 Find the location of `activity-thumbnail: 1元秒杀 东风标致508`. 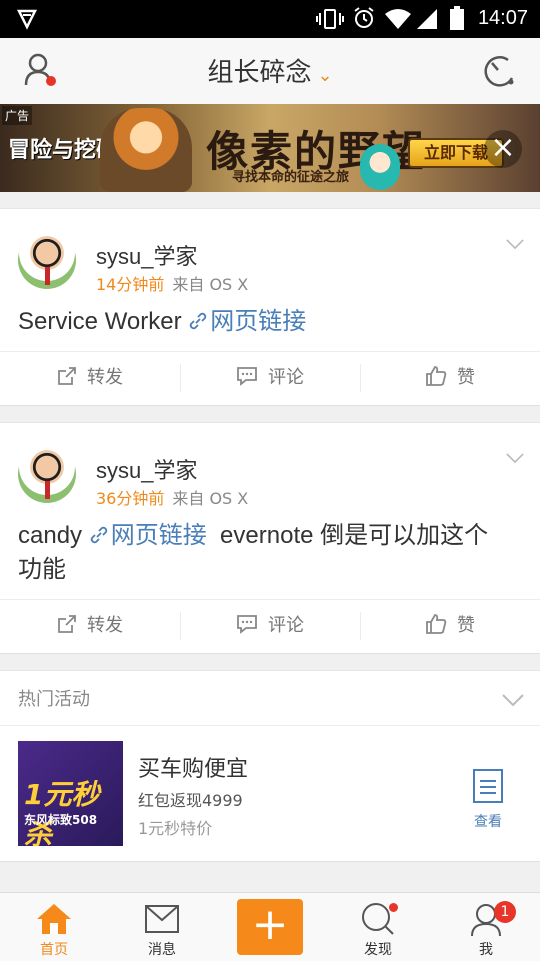

activity-thumbnail: 1元秒杀 东风标致508 is located at coordinates (70, 793).